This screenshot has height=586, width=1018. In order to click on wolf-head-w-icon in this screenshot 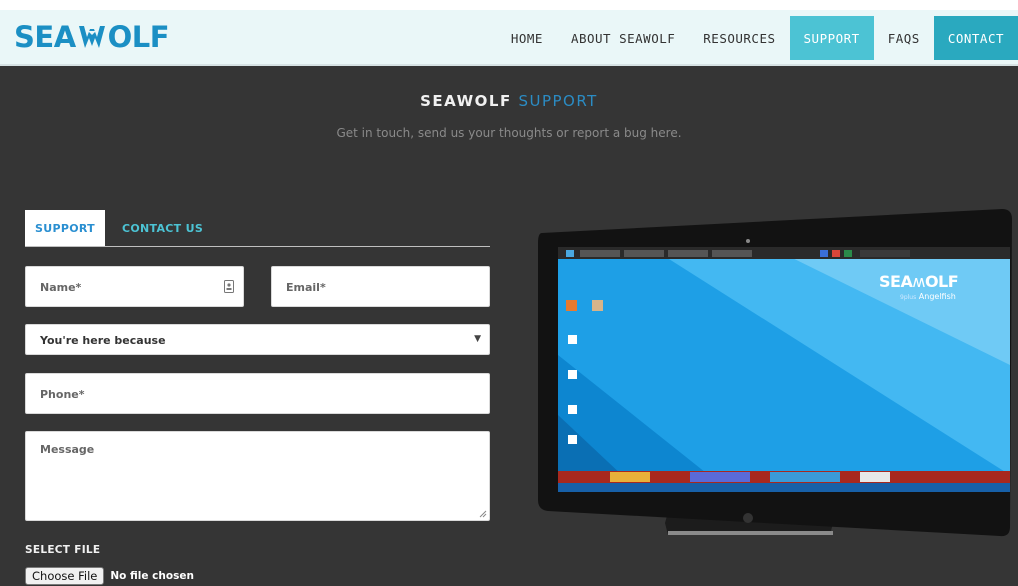, I will do `click(91, 37)`.